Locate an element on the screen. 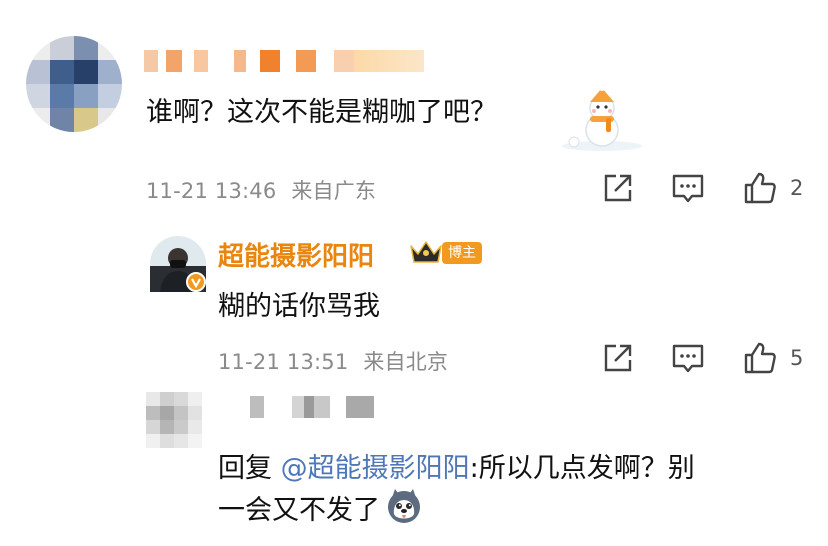 This screenshot has width=828, height=546. comment-location: 来自广东 is located at coordinates (334, 191).